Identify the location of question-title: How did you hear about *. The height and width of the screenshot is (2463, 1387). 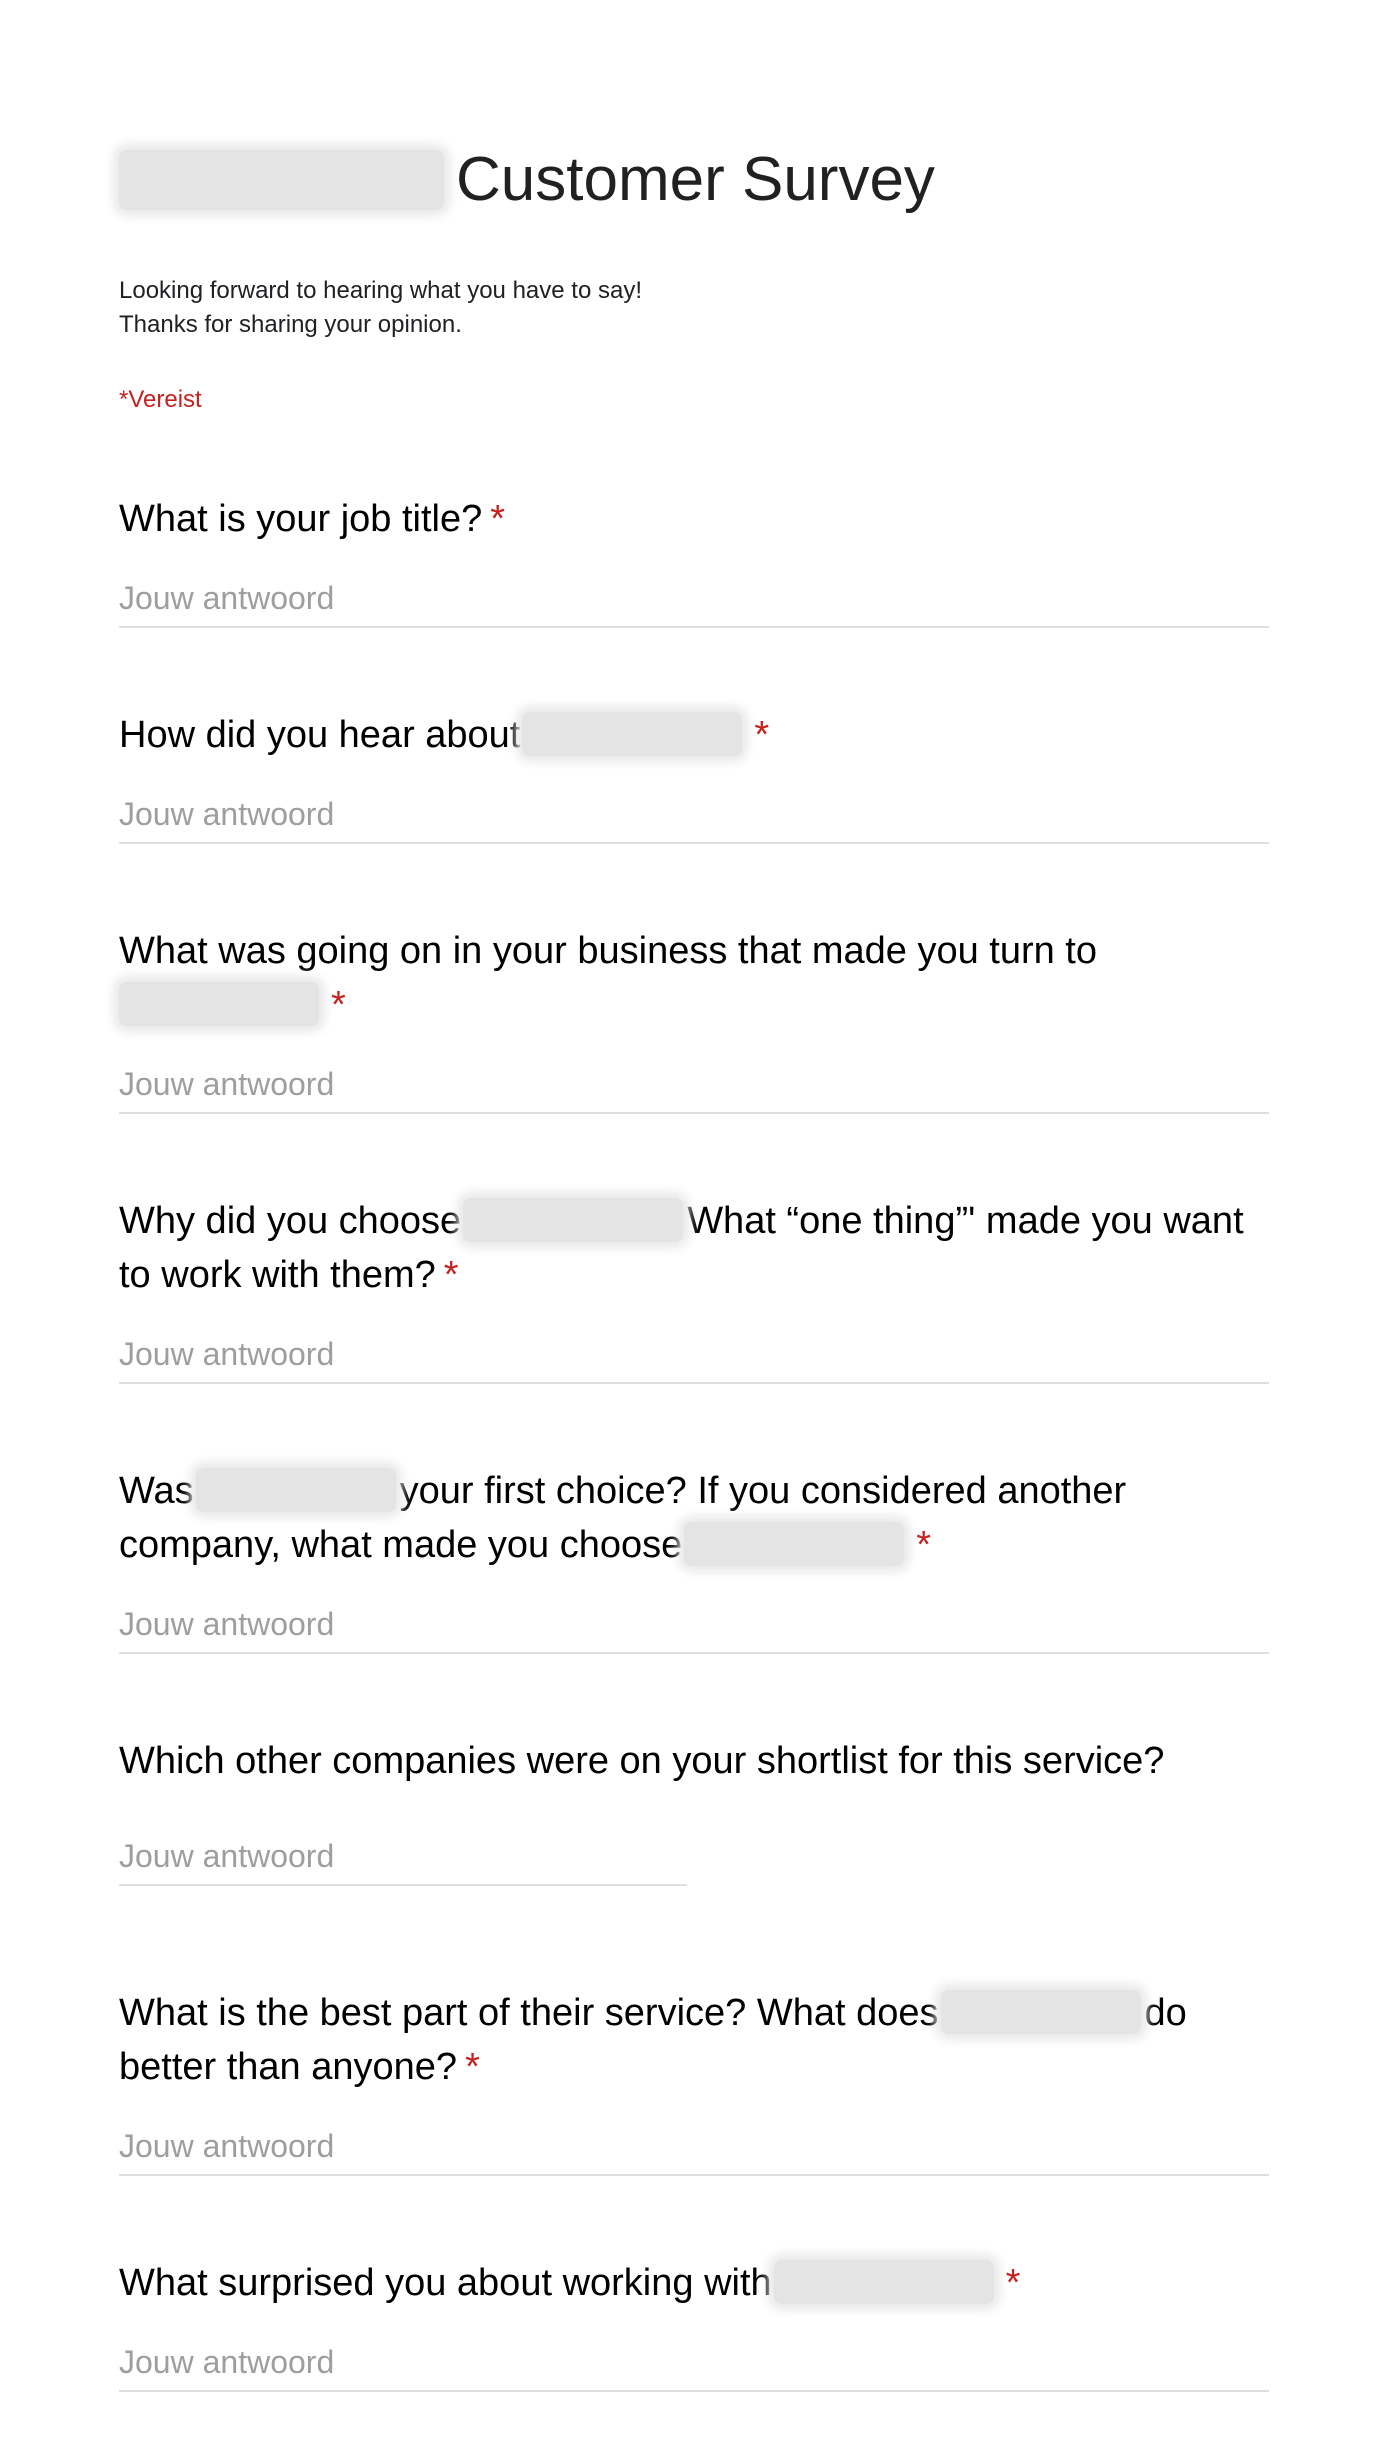
(694, 735).